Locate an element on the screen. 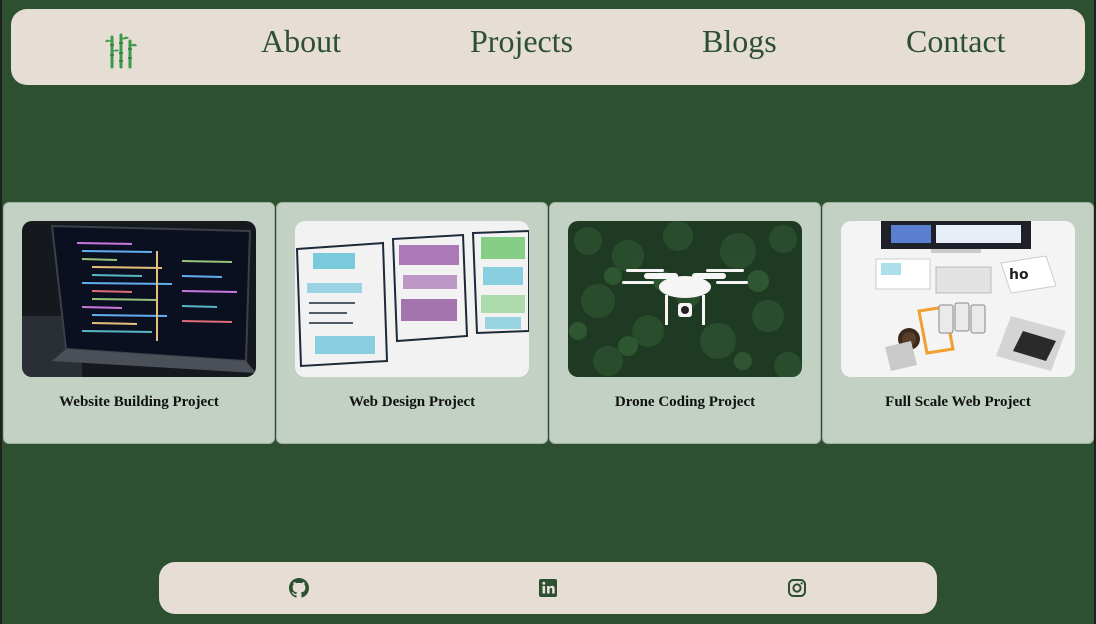 This screenshot has height=624, width=1096. drone-forest-image is located at coordinates (685, 299).